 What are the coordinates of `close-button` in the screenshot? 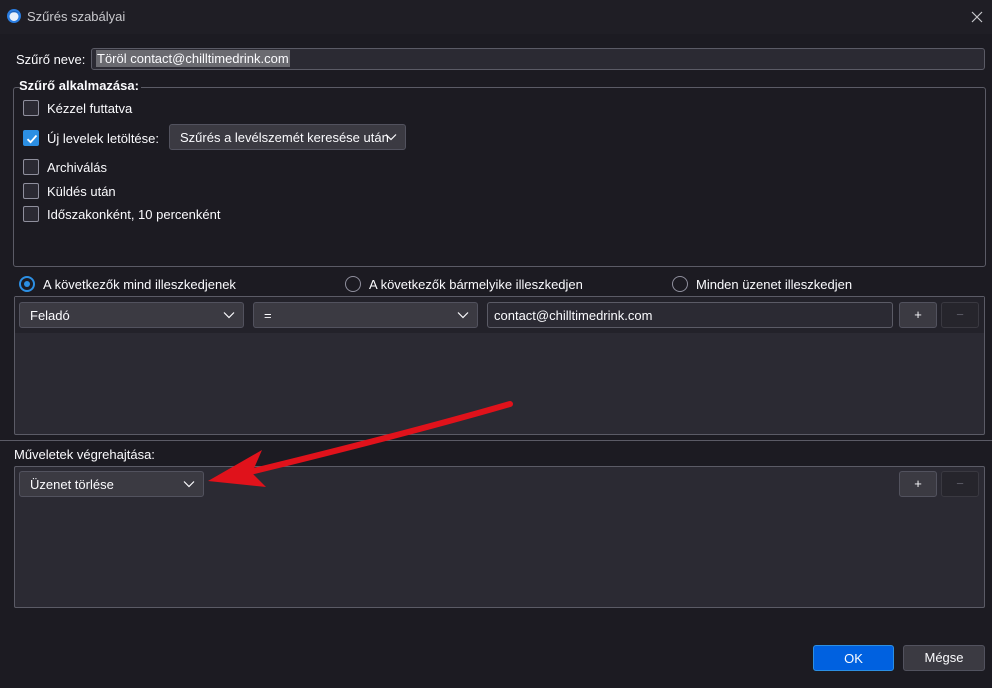 It's located at (977, 17).